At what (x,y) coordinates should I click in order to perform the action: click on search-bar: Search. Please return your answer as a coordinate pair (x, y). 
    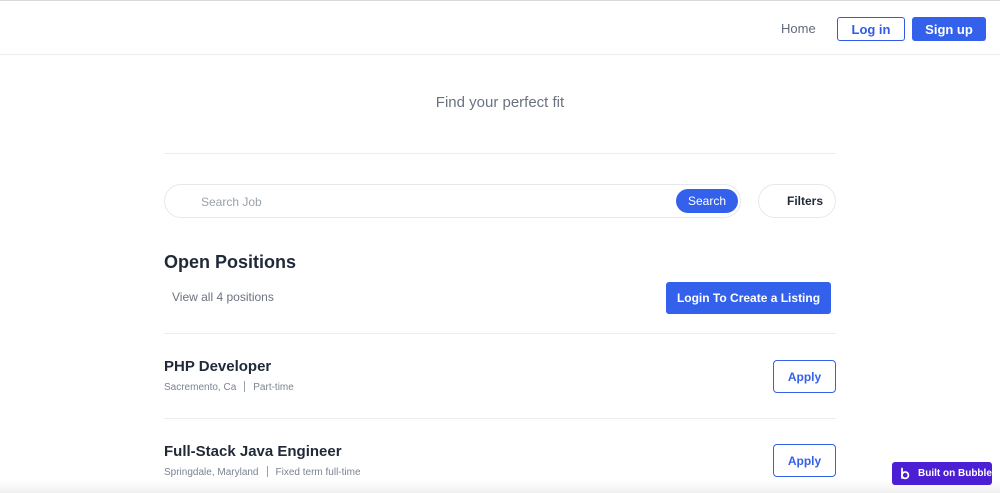
    Looking at the image, I should click on (452, 201).